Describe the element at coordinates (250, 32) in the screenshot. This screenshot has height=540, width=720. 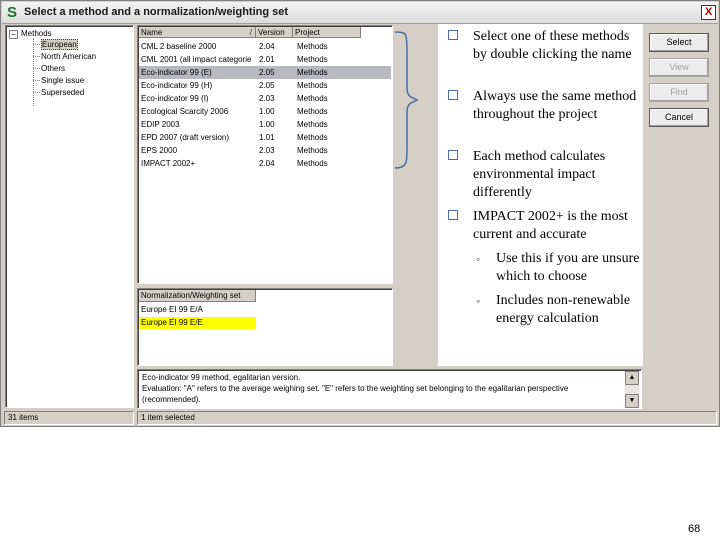
I see `sort-icon: /` at that location.